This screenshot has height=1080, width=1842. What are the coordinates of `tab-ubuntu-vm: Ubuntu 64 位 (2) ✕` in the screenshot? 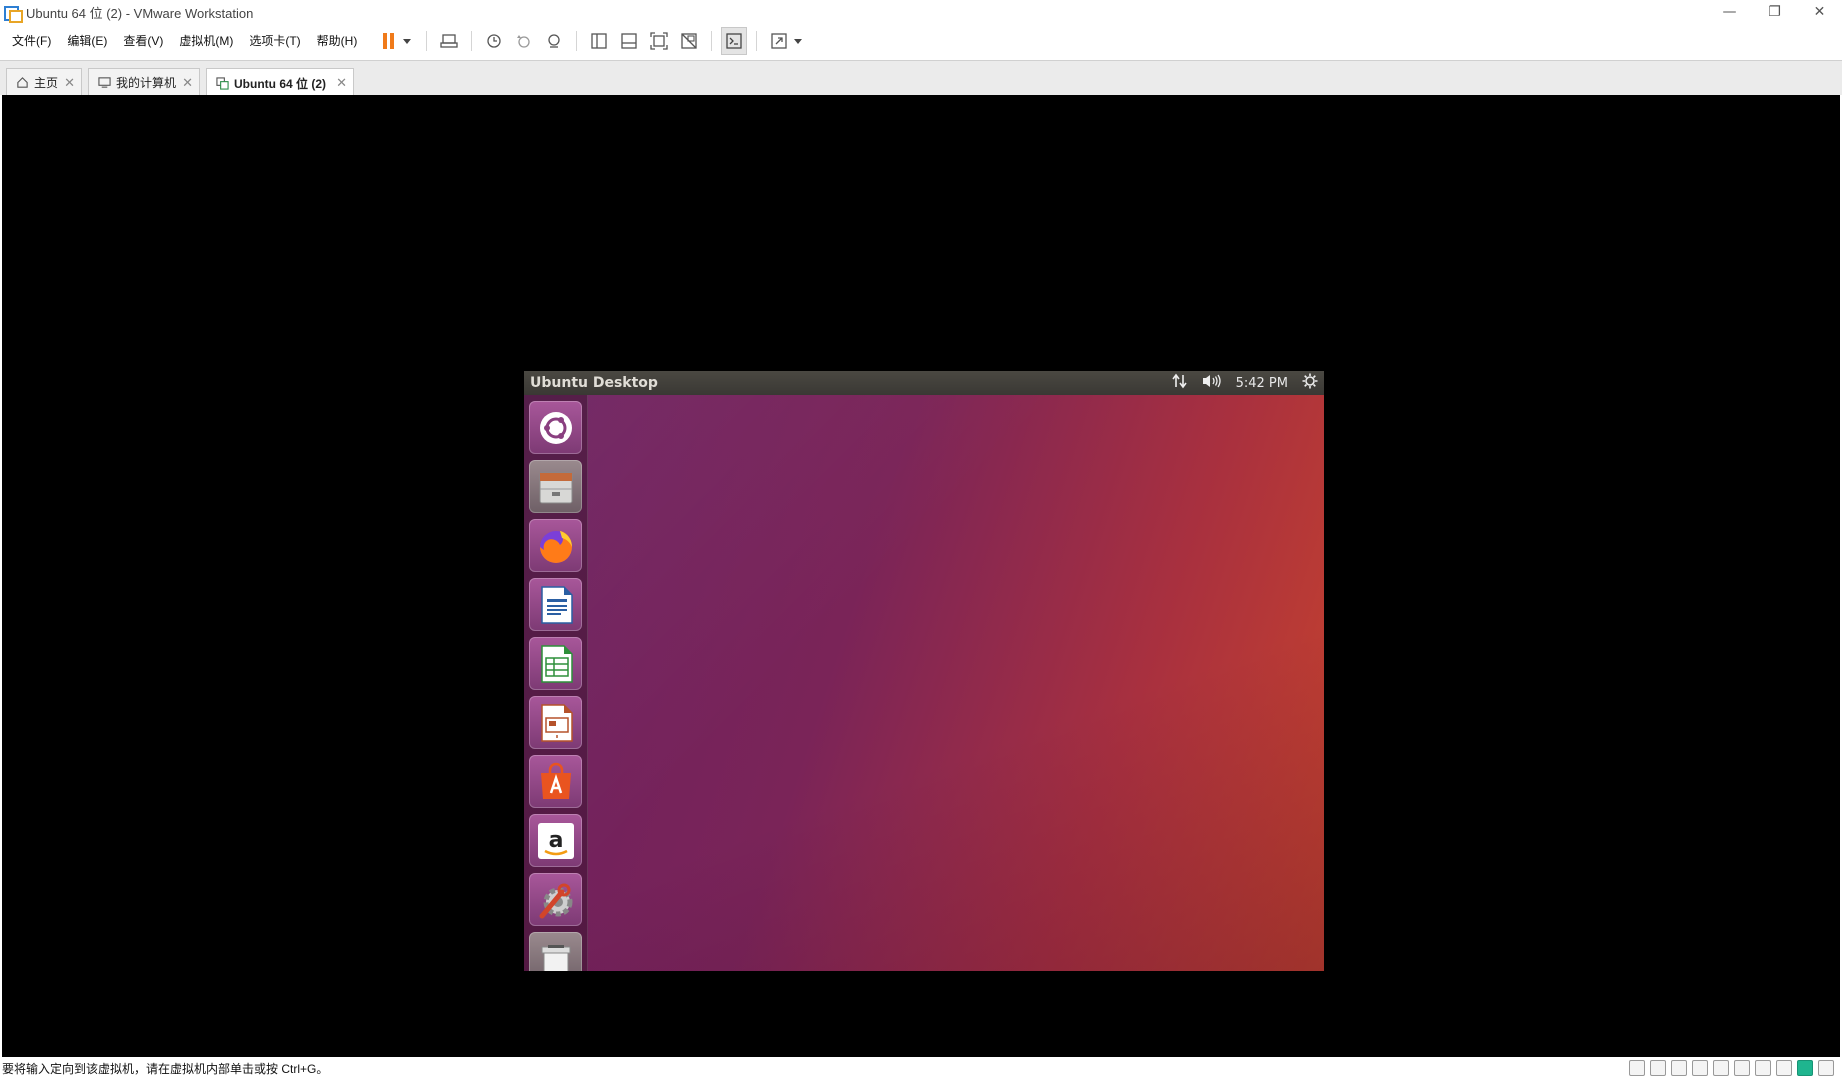 It's located at (280, 82).